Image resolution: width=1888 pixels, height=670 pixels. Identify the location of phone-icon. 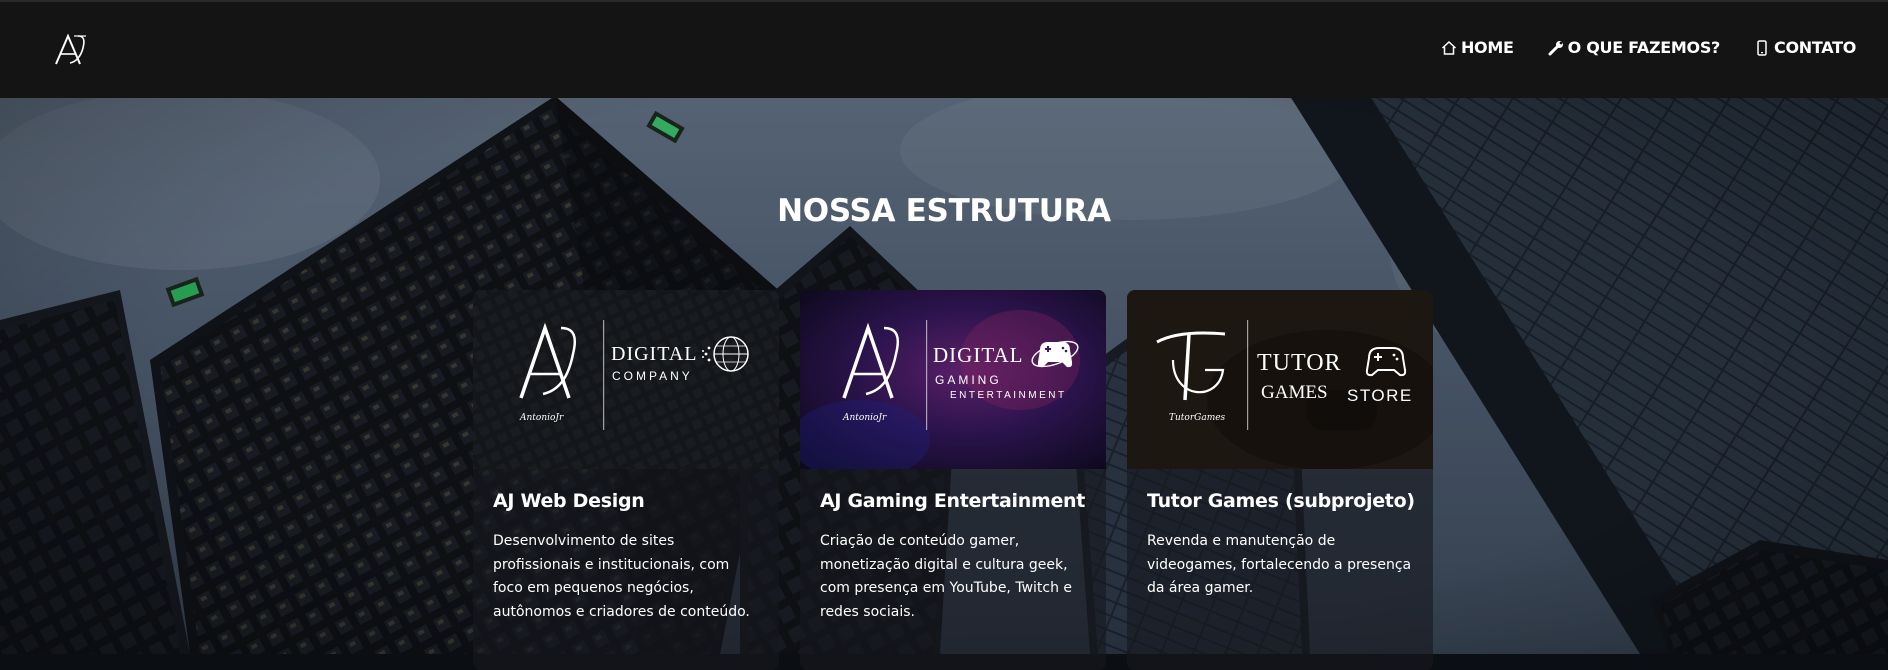
(1762, 47).